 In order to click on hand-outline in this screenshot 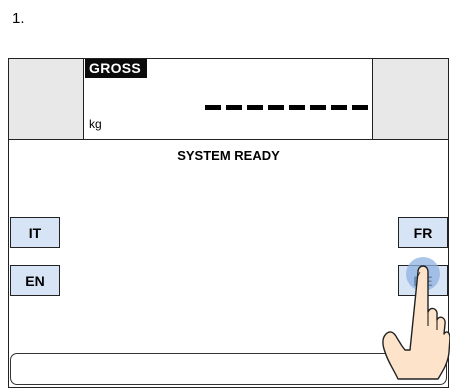, I will do `click(416, 322)`.